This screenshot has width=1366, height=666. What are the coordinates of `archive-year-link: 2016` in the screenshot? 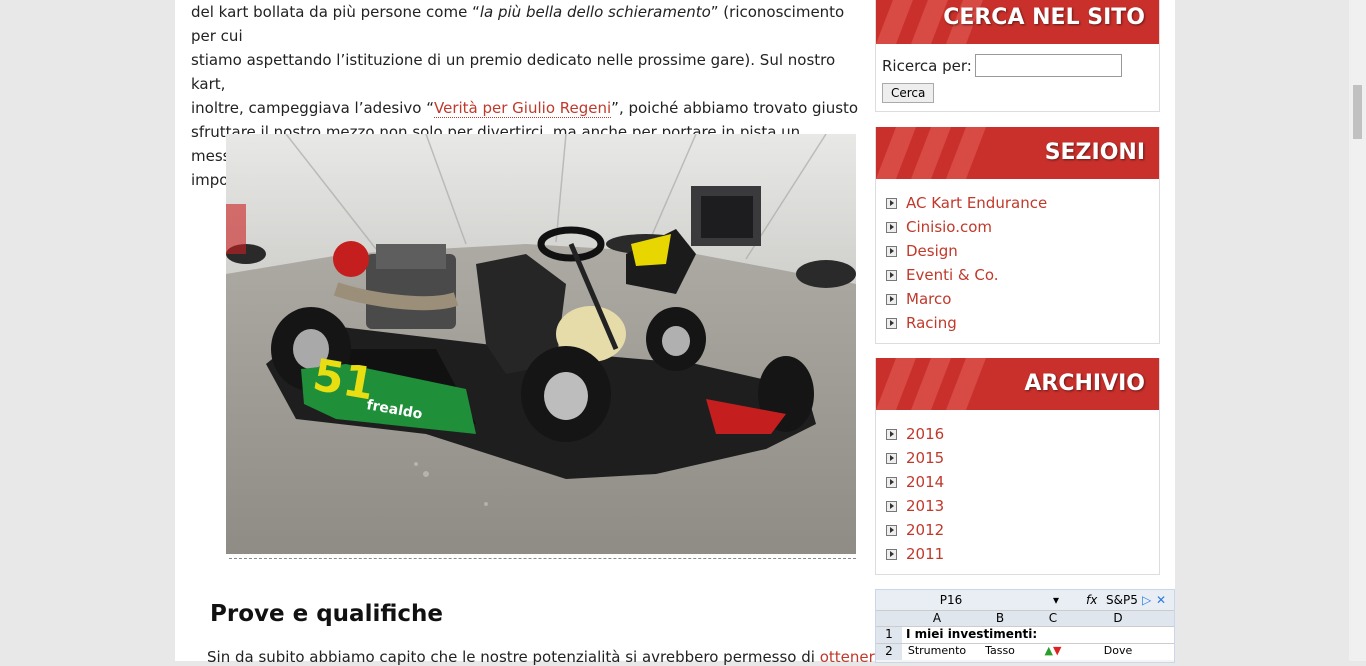 It's located at (925, 434).